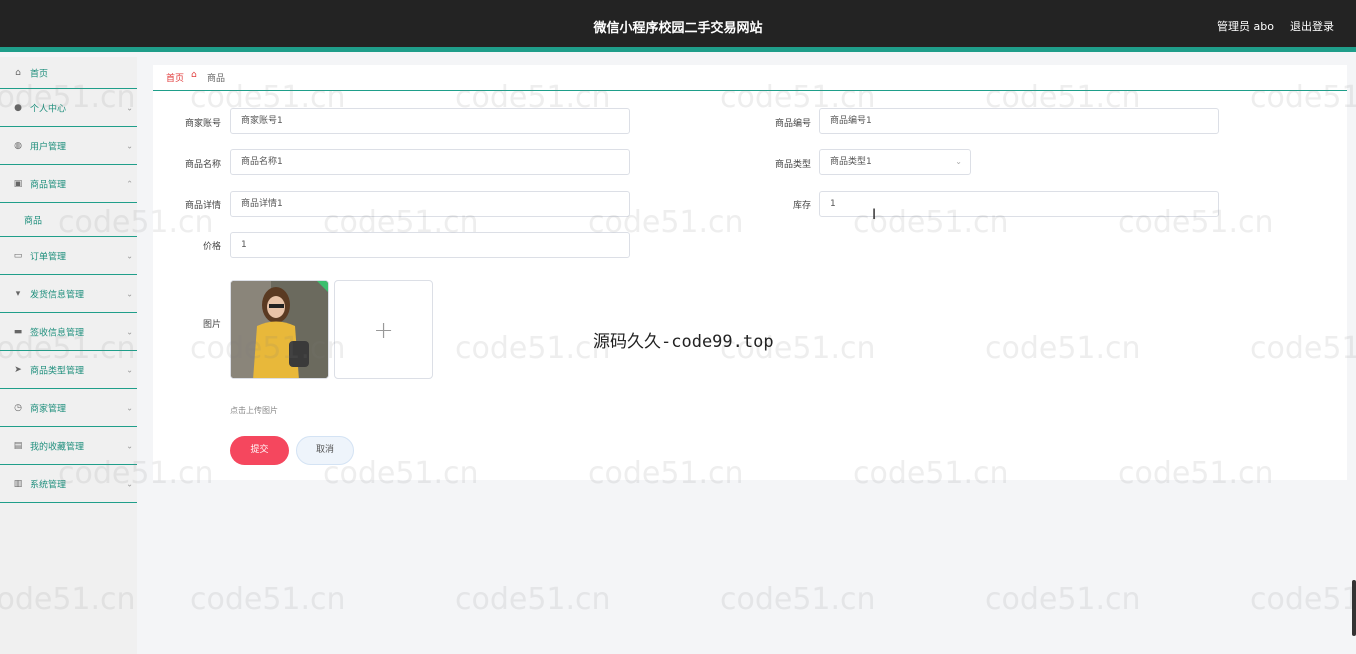 This screenshot has height=654, width=1356. What do you see at coordinates (430, 245) in the screenshot?
I see `price-input: 1` at bounding box center [430, 245].